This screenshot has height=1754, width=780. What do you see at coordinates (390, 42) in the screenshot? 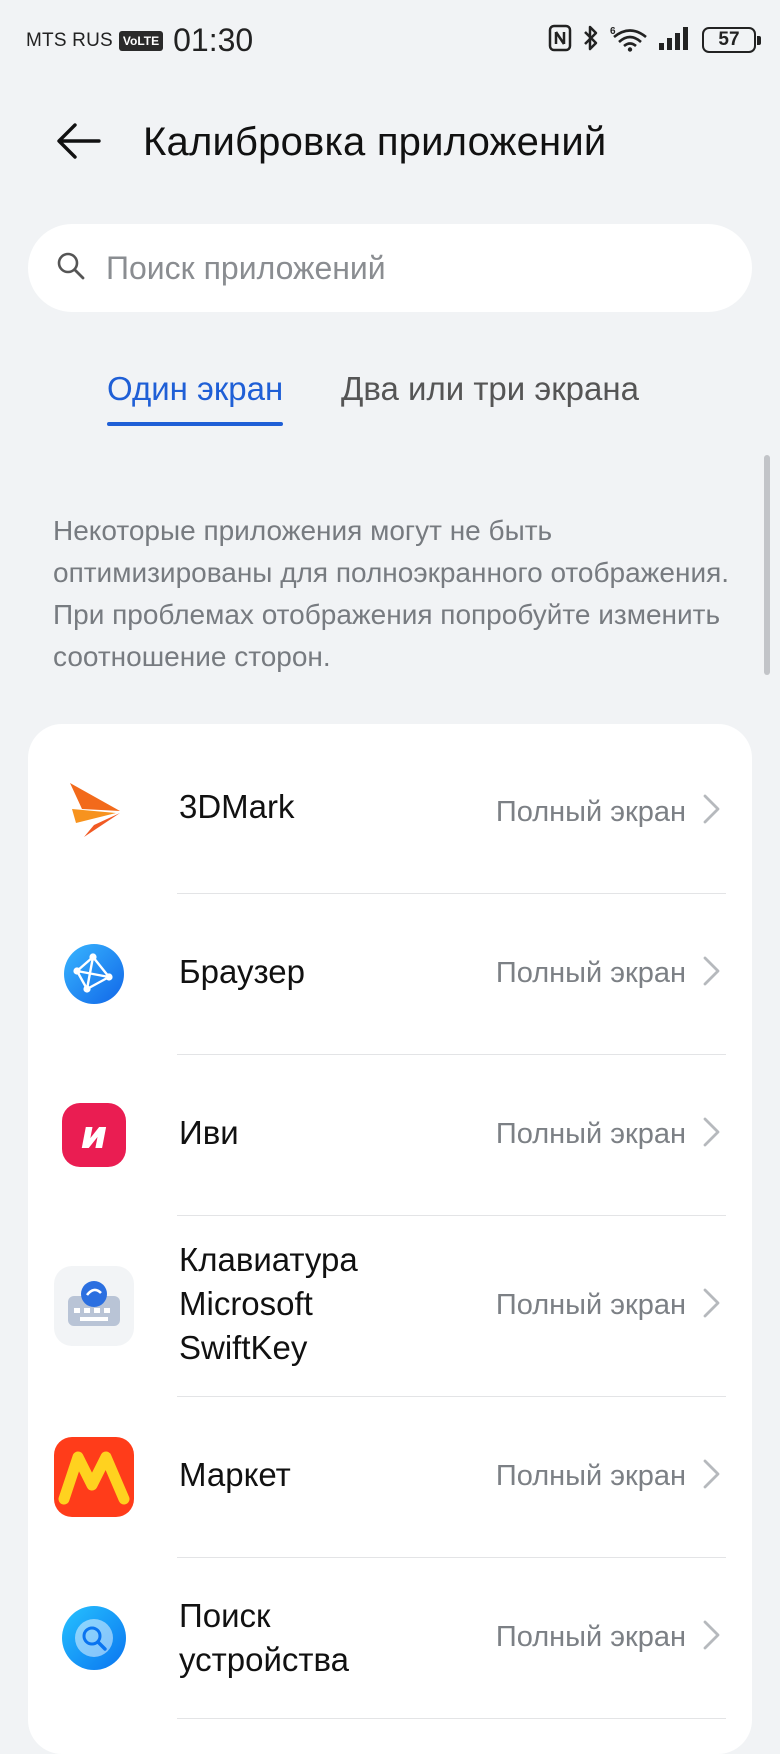
I see `status-bar: MTS RUS VoLTE 01:30 6 57` at bounding box center [390, 42].